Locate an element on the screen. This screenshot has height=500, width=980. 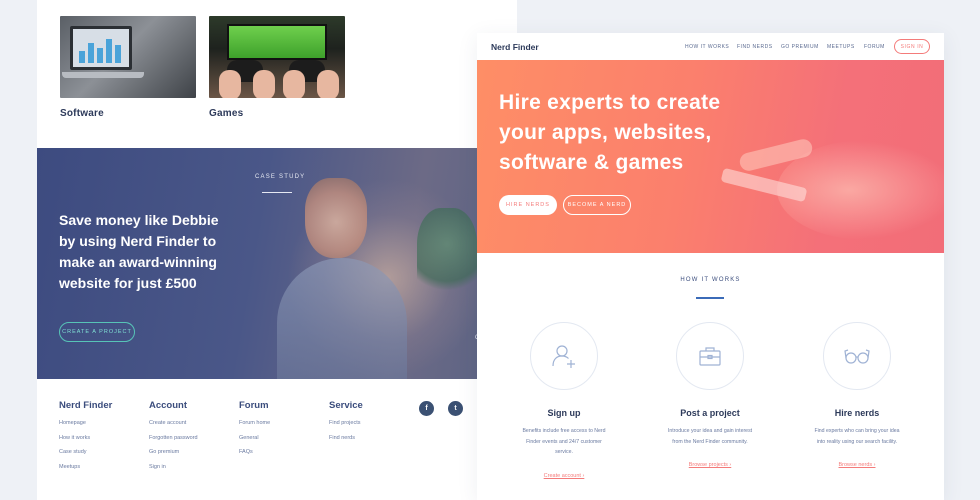
laptop-icon is located at coordinates (101, 48).